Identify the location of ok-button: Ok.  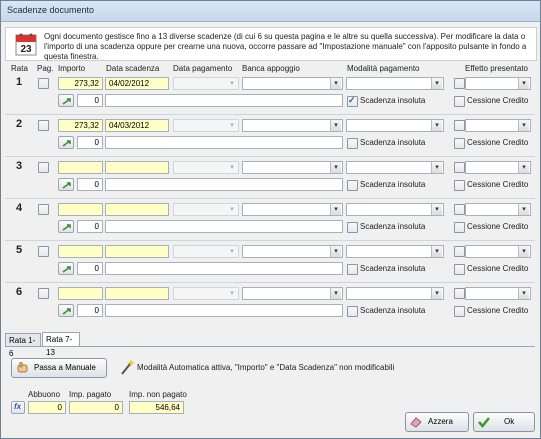
(504, 422).